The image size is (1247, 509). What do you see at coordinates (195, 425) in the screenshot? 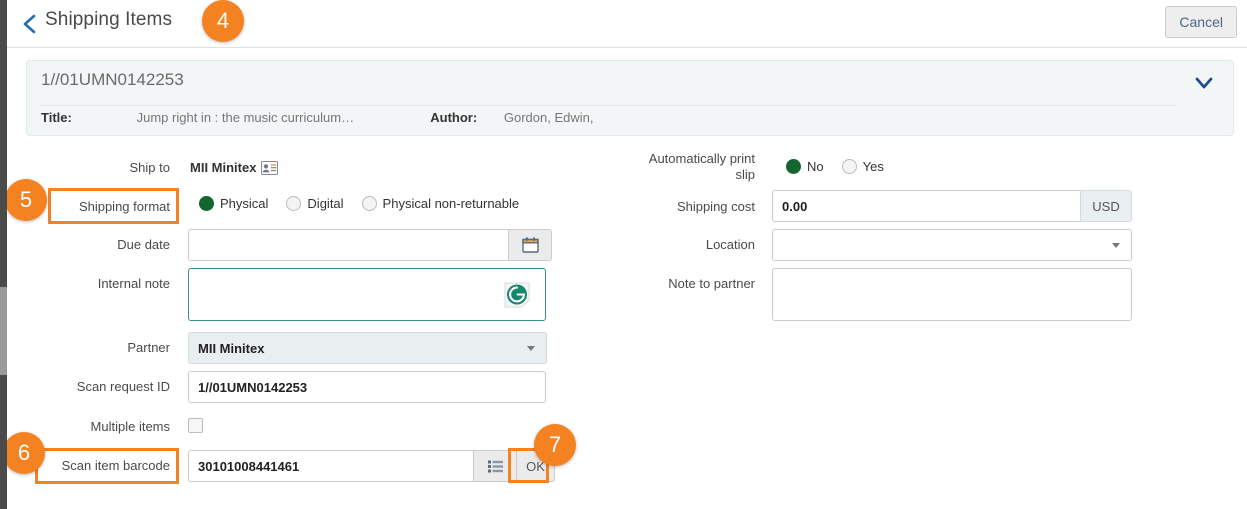
I see `multiple-items-checkbox` at bounding box center [195, 425].